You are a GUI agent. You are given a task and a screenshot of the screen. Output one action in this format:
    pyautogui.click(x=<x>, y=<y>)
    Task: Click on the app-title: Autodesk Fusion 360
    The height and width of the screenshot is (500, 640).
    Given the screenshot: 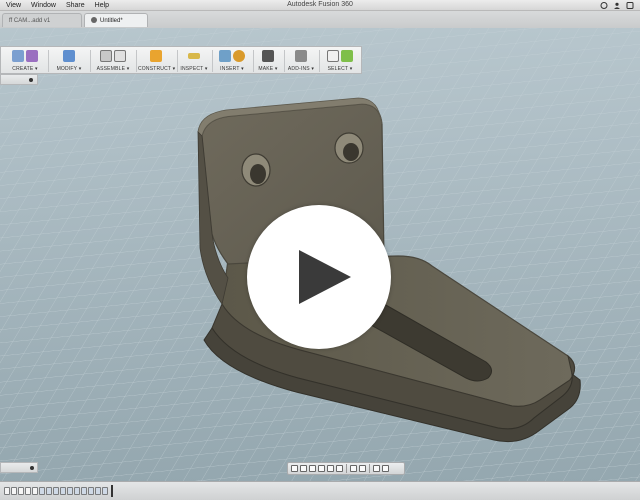 What is the action you would take?
    pyautogui.click(x=320, y=4)
    